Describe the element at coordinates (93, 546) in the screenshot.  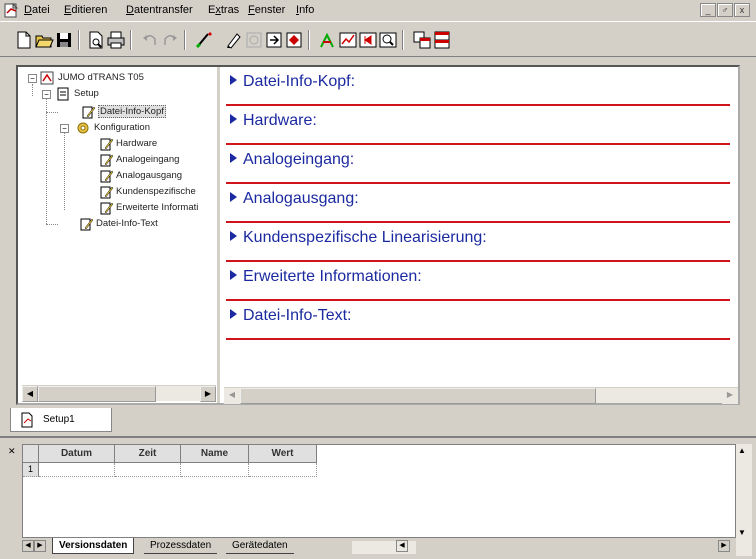
I see `sheet-tab-versionsdaten: Versionsdaten` at that location.